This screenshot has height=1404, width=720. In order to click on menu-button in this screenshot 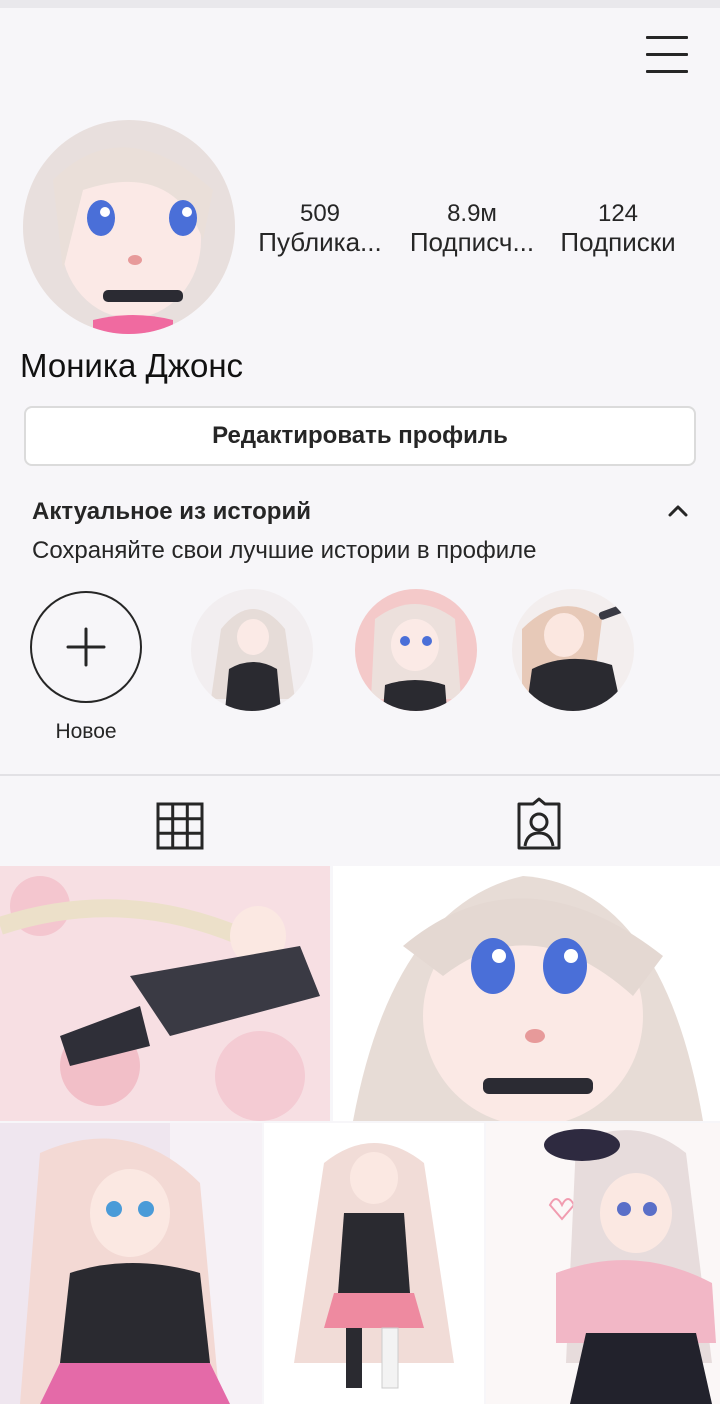, I will do `click(665, 56)`.